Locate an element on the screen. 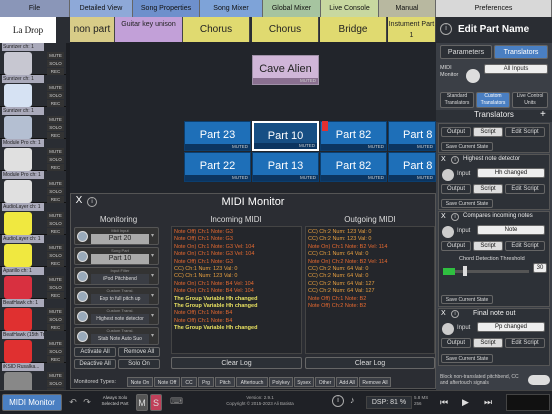  threshold-field: 30 is located at coordinates (540, 268).